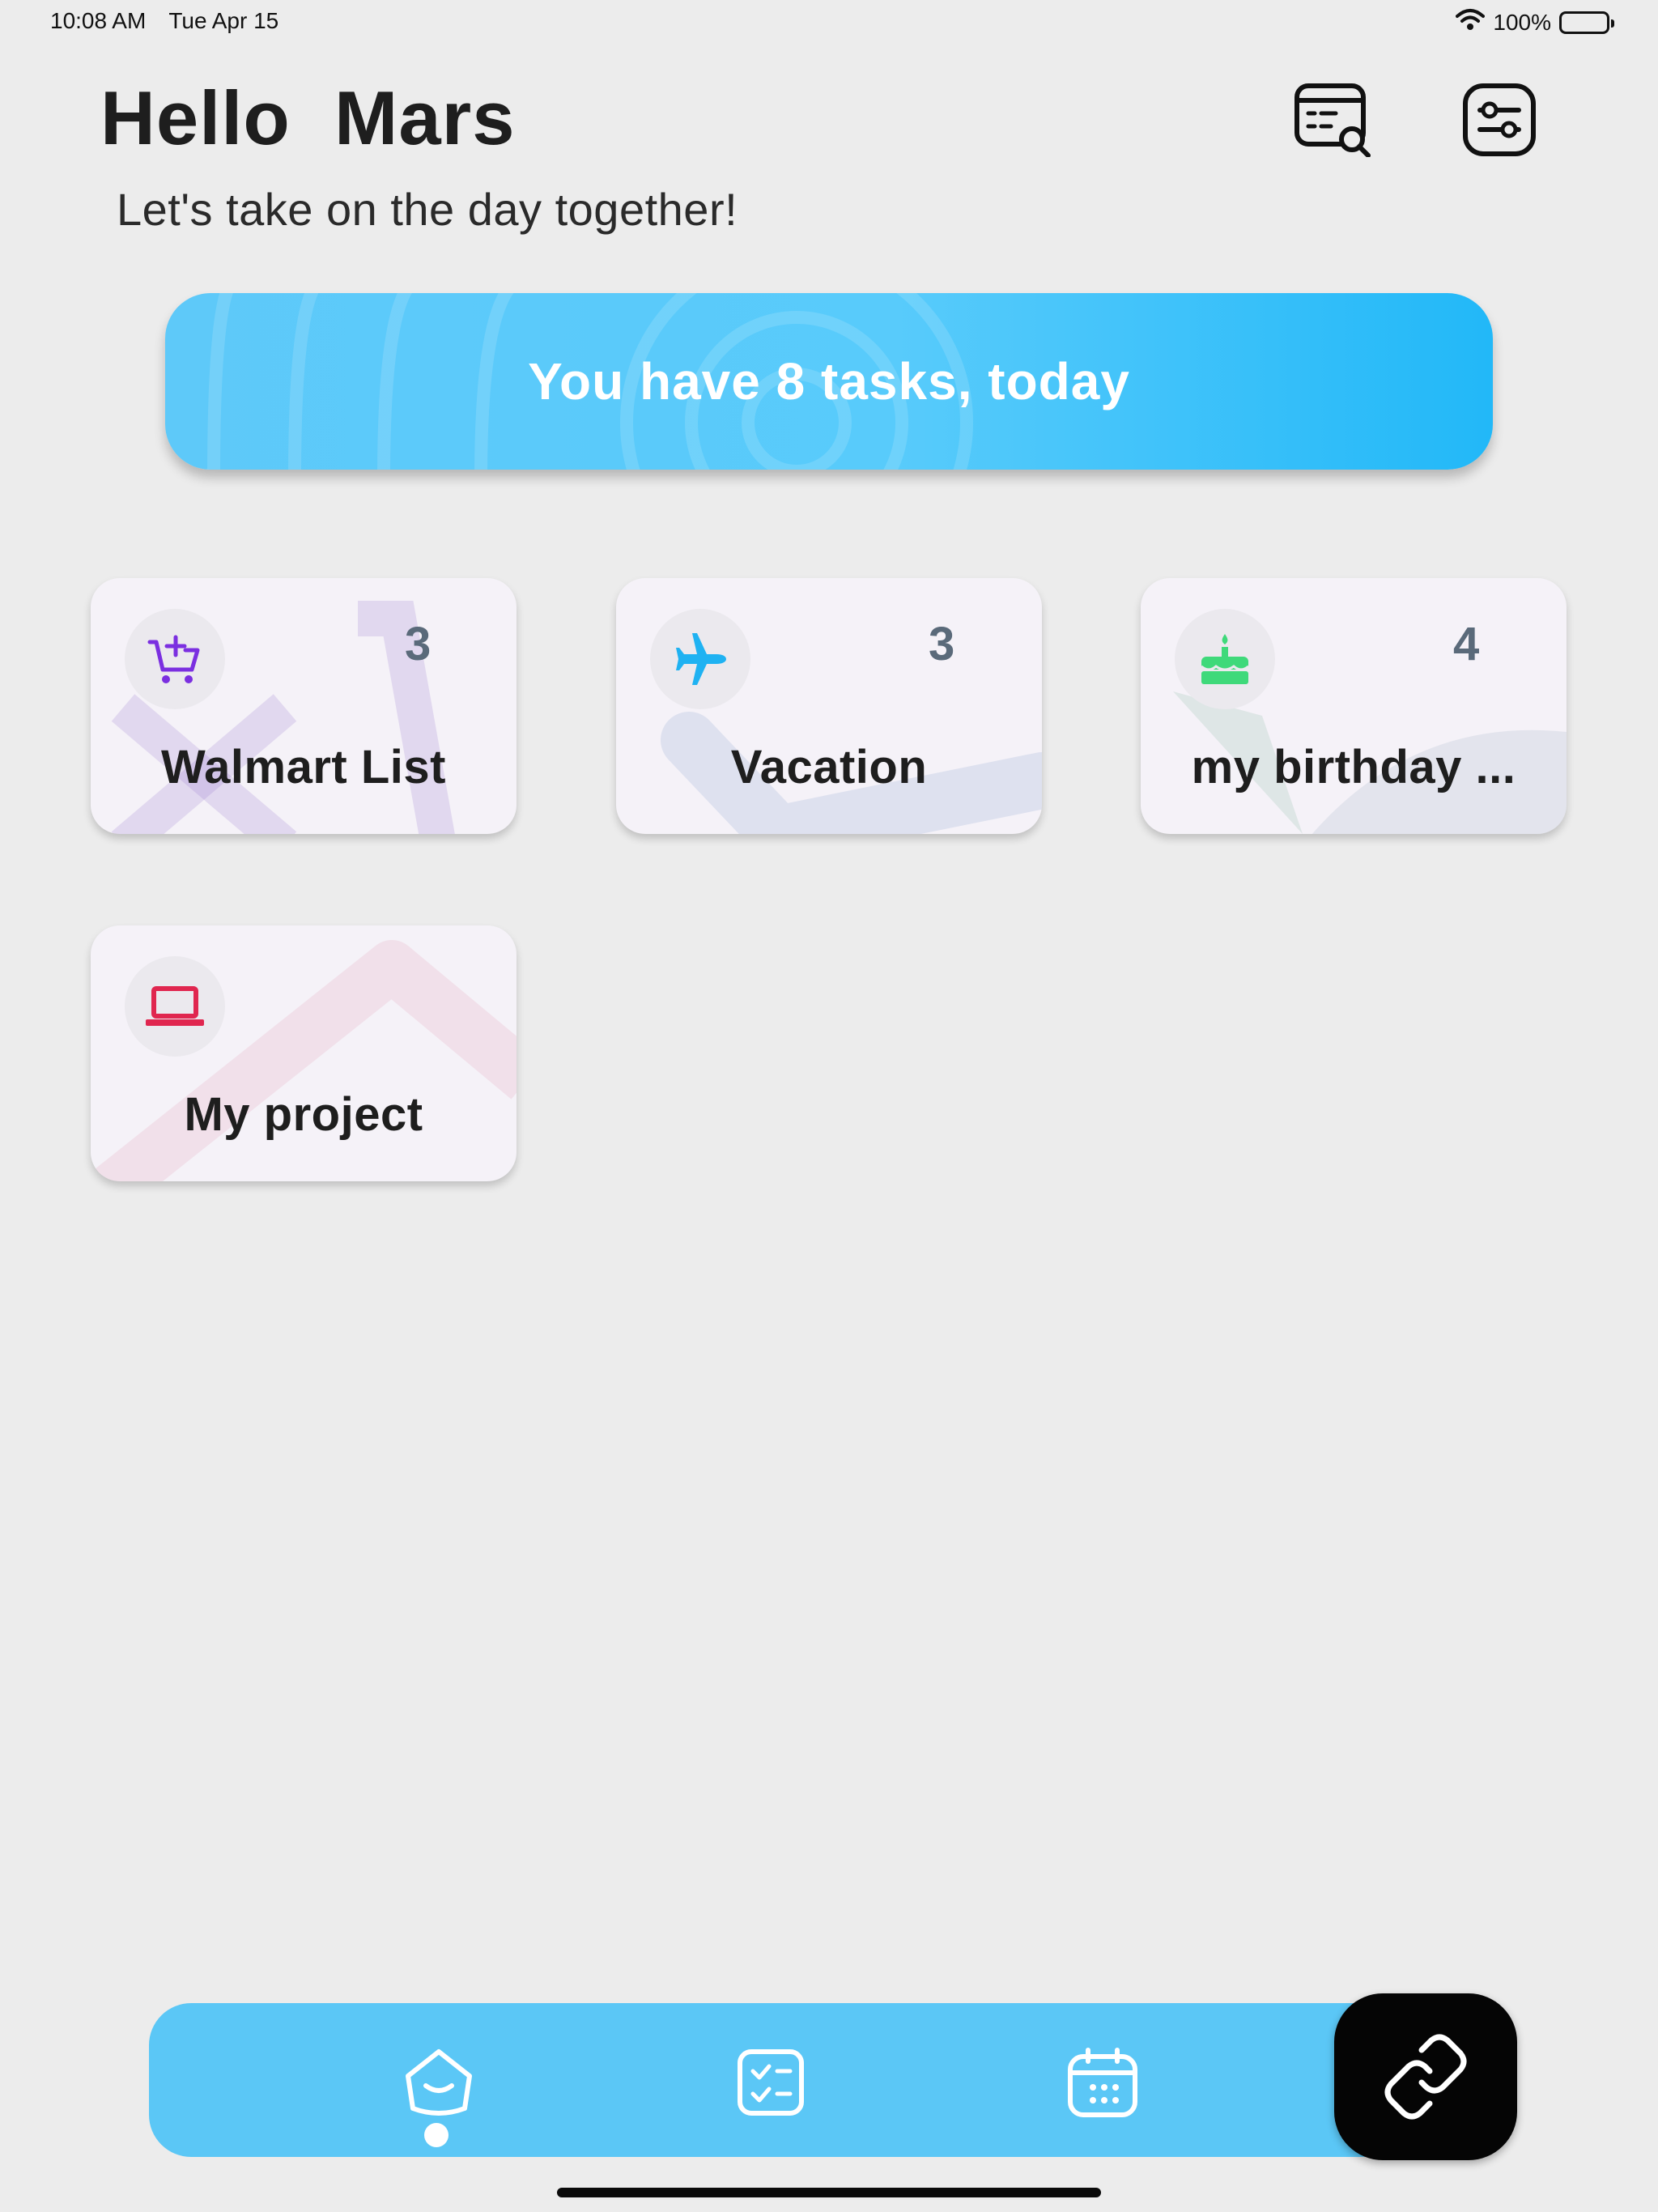 Image resolution: width=1658 pixels, height=2212 pixels. I want to click on tasks-summary-banner: You have 8 tasks, today, so click(829, 382).